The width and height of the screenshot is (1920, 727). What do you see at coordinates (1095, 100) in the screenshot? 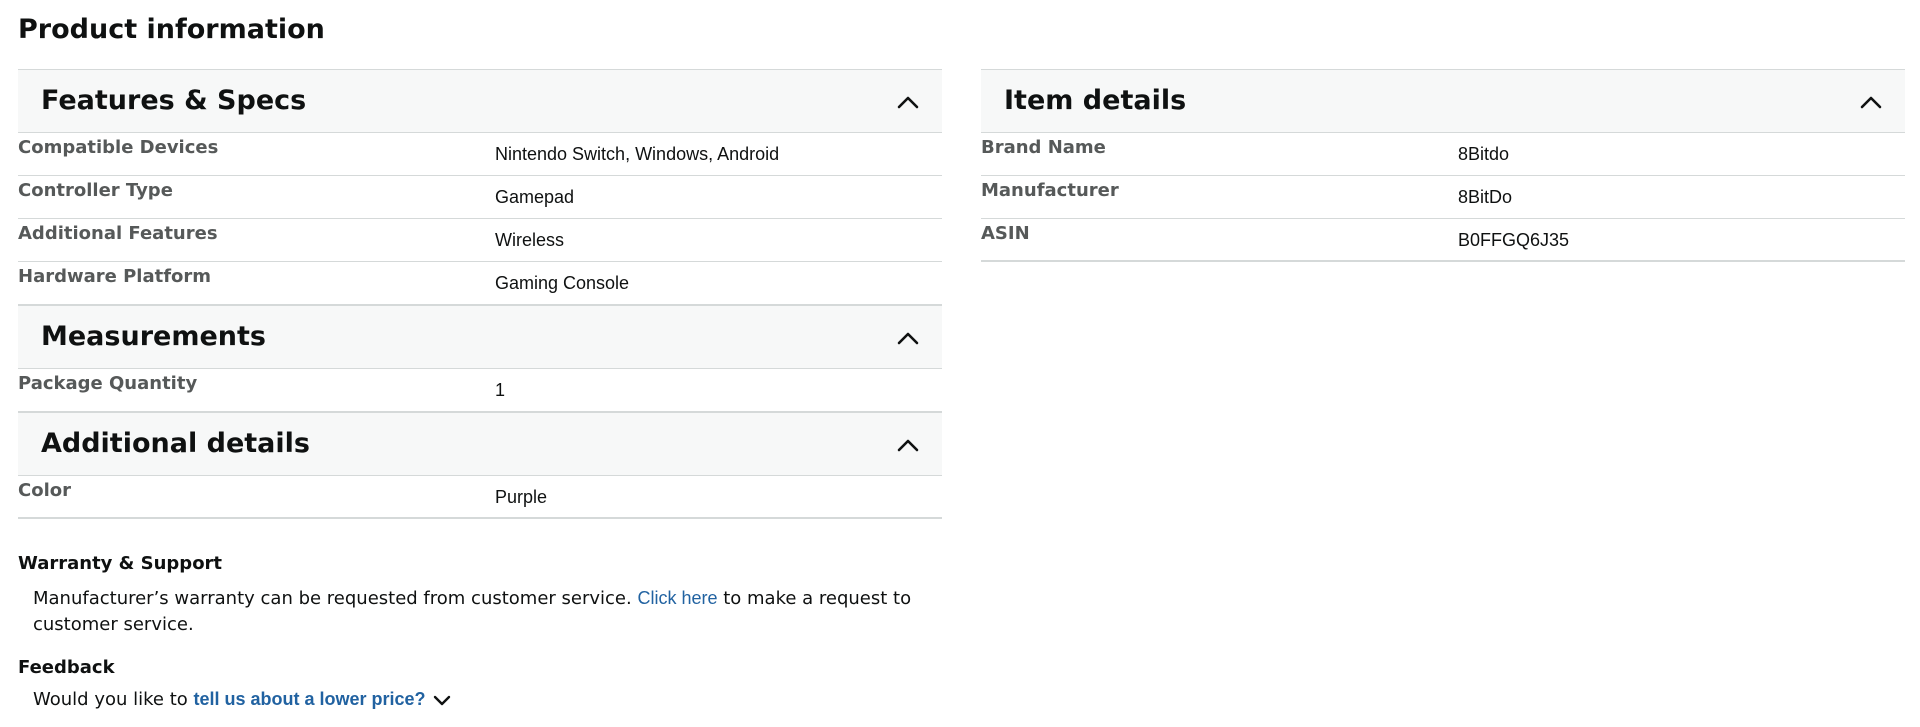
I see `section-title: Item details` at bounding box center [1095, 100].